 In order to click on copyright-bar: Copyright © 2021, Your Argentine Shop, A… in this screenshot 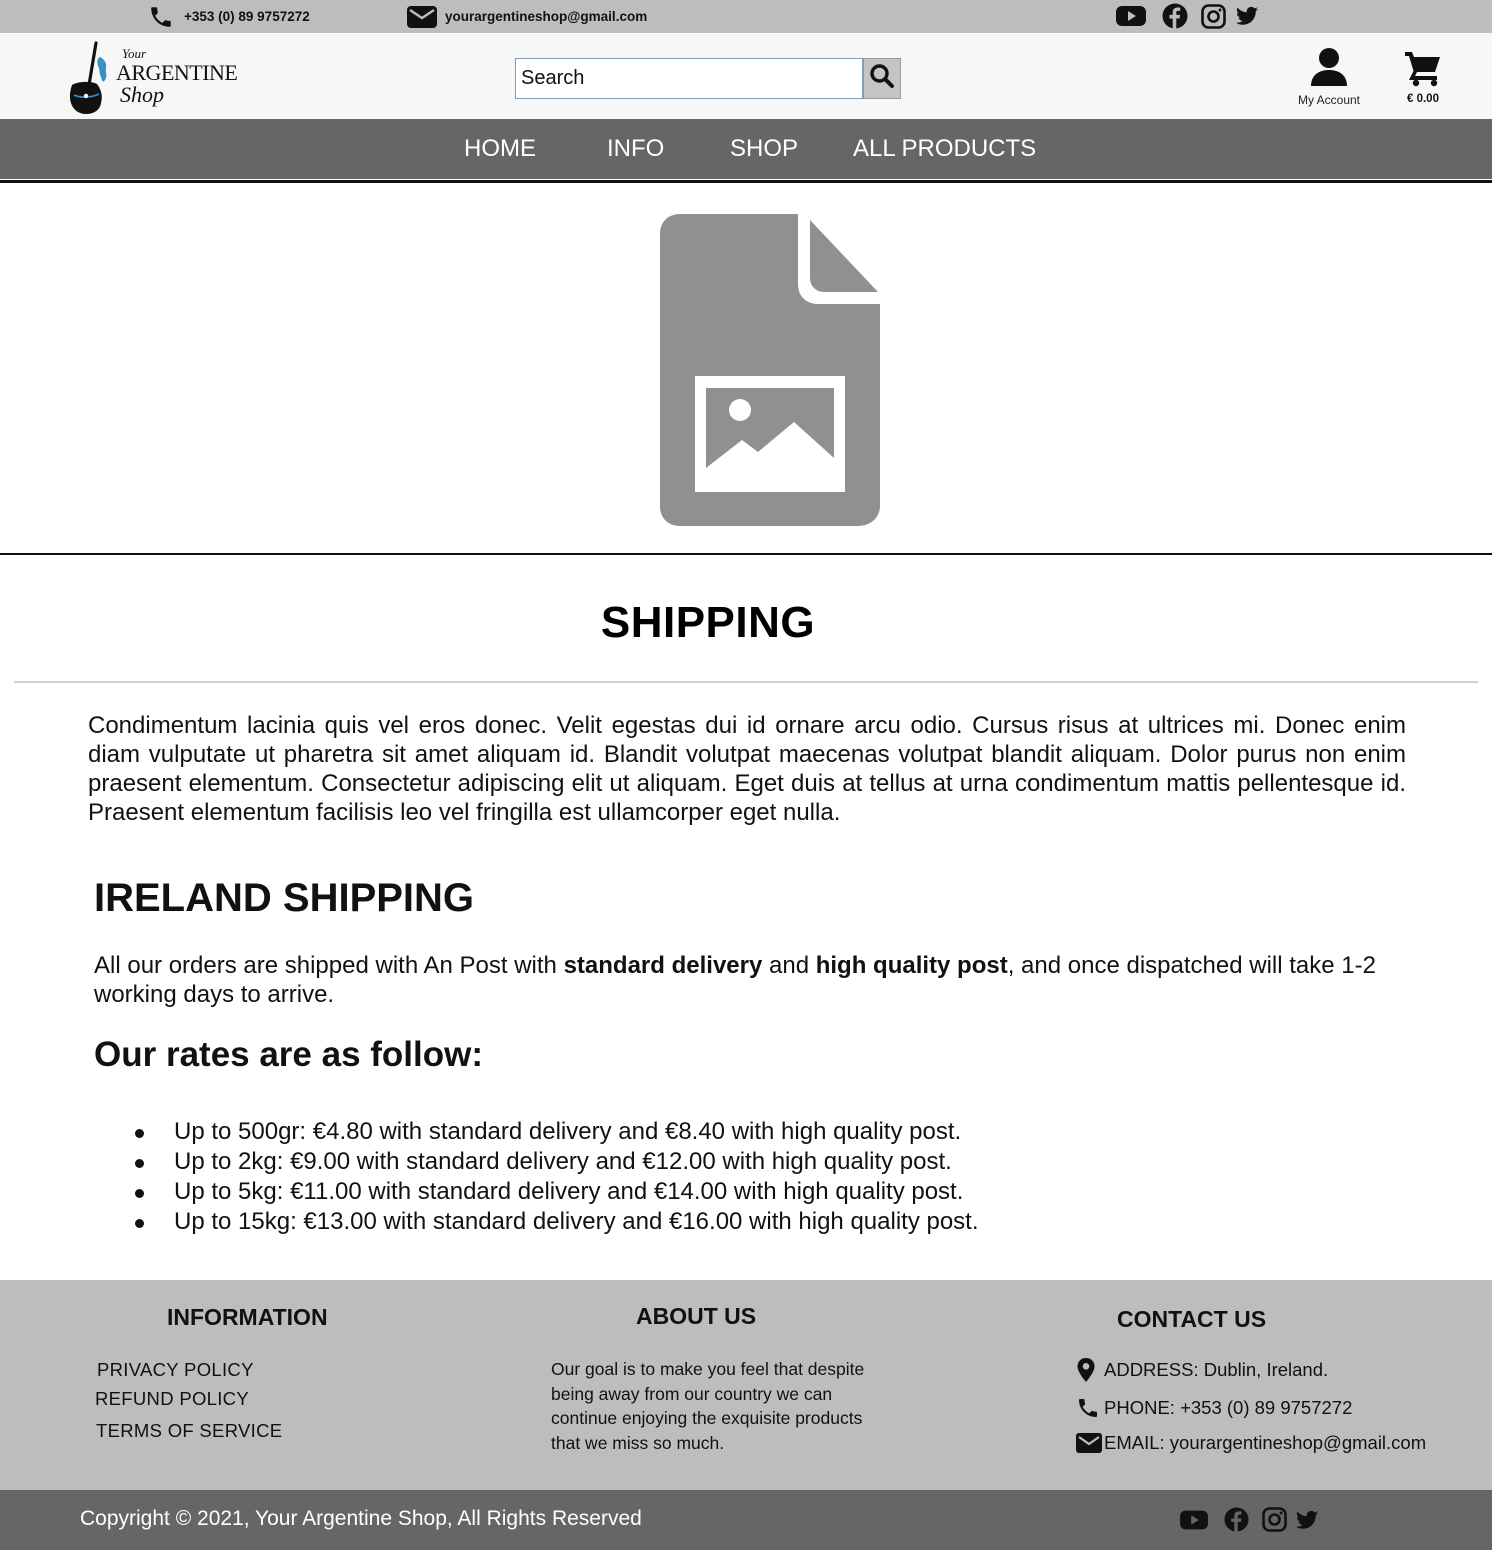, I will do `click(746, 1520)`.